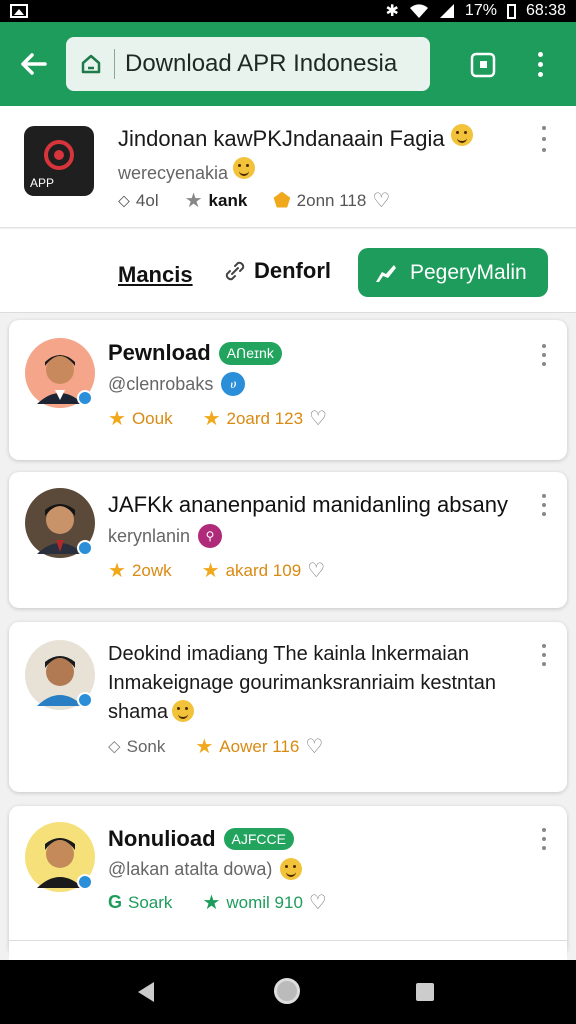 This screenshot has width=576, height=1024. What do you see at coordinates (545, 10) in the screenshot?
I see `clock: 68:38` at bounding box center [545, 10].